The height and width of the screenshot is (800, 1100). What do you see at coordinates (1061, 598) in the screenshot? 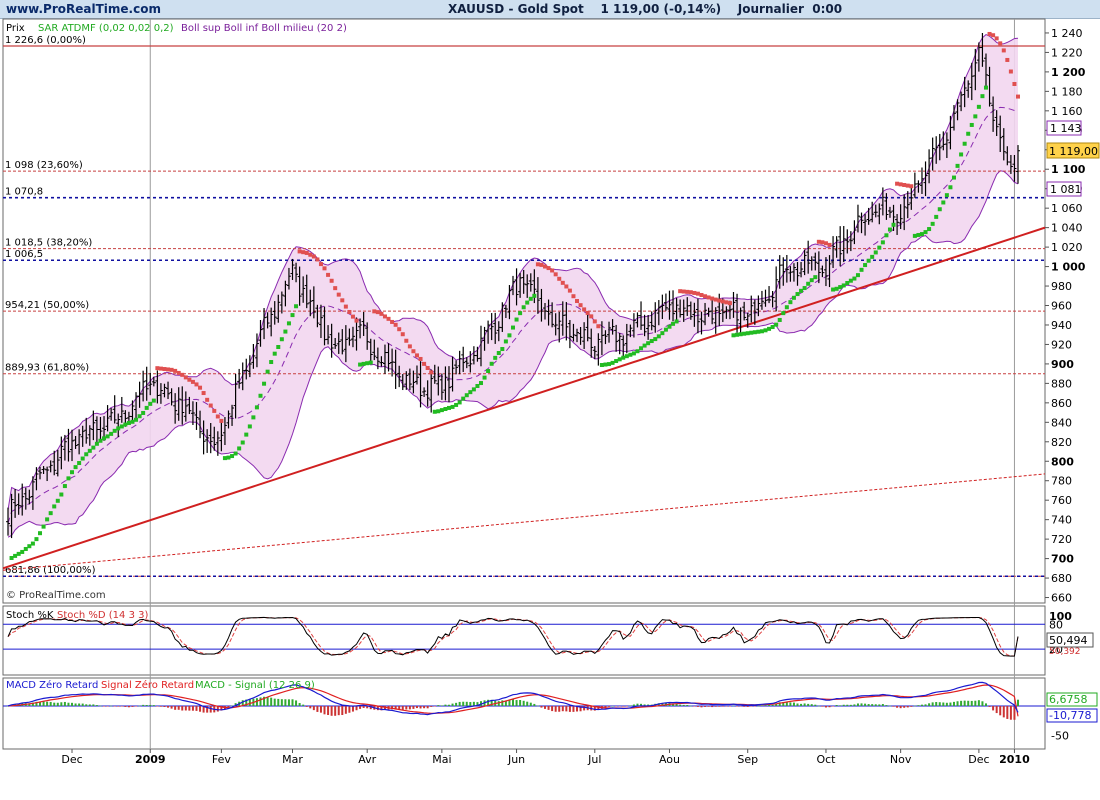
I see `y-tick-label: 660` at bounding box center [1061, 598].